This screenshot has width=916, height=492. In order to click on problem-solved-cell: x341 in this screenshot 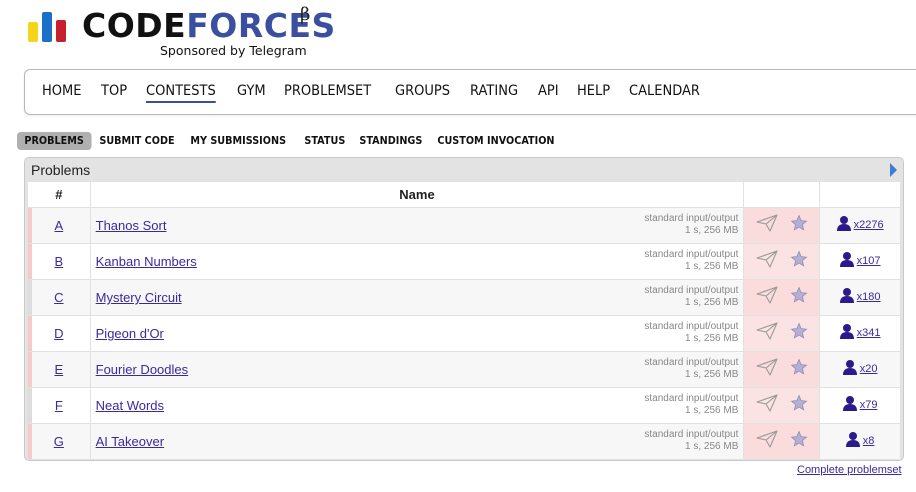, I will do `click(860, 333)`.